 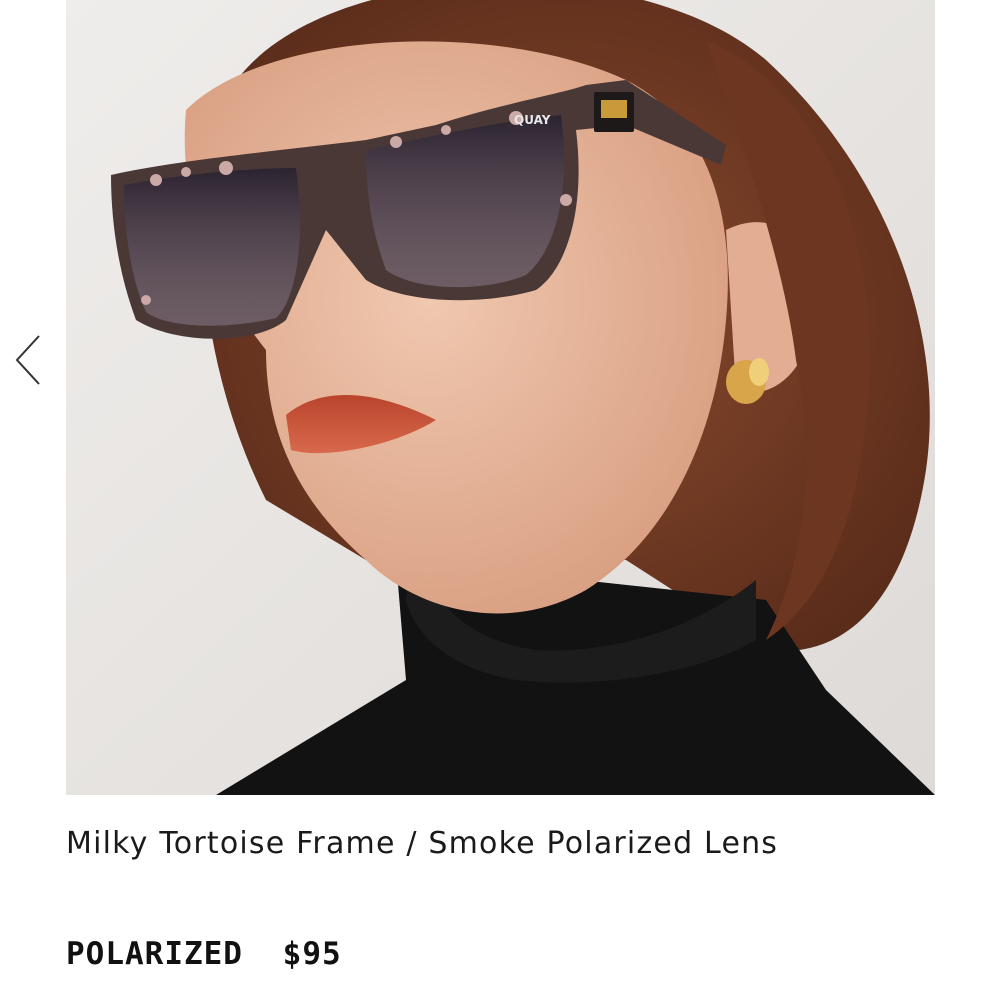 I want to click on price-row: POLARIZED $95, so click(x=204, y=954).